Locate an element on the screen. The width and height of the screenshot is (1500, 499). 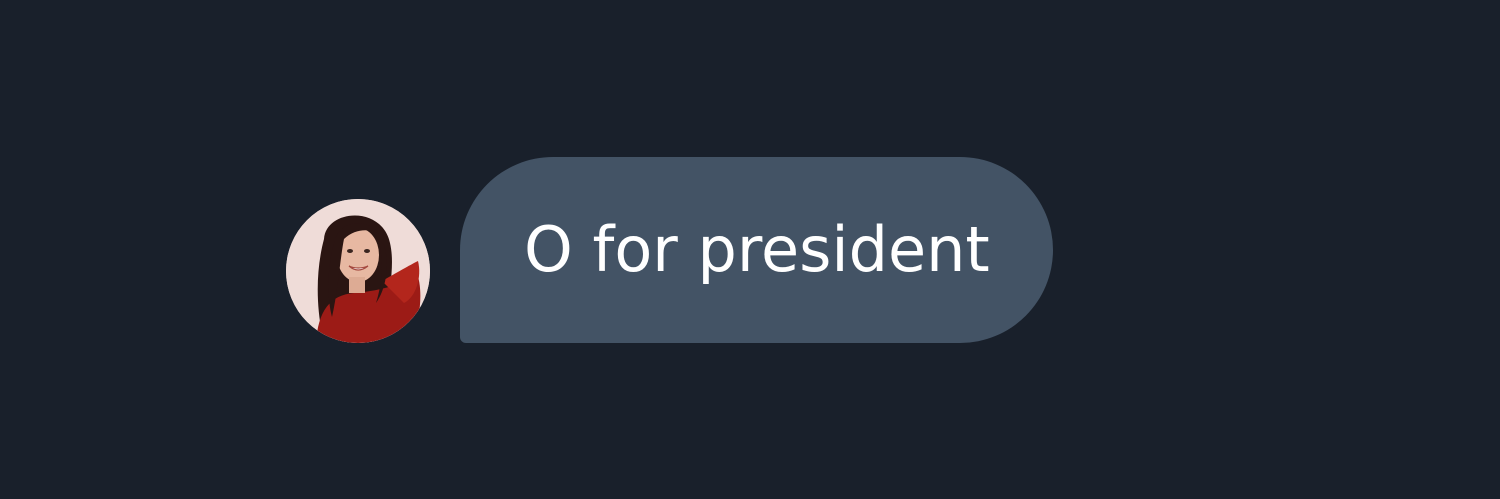
message-text: O for president is located at coordinates (757, 249).